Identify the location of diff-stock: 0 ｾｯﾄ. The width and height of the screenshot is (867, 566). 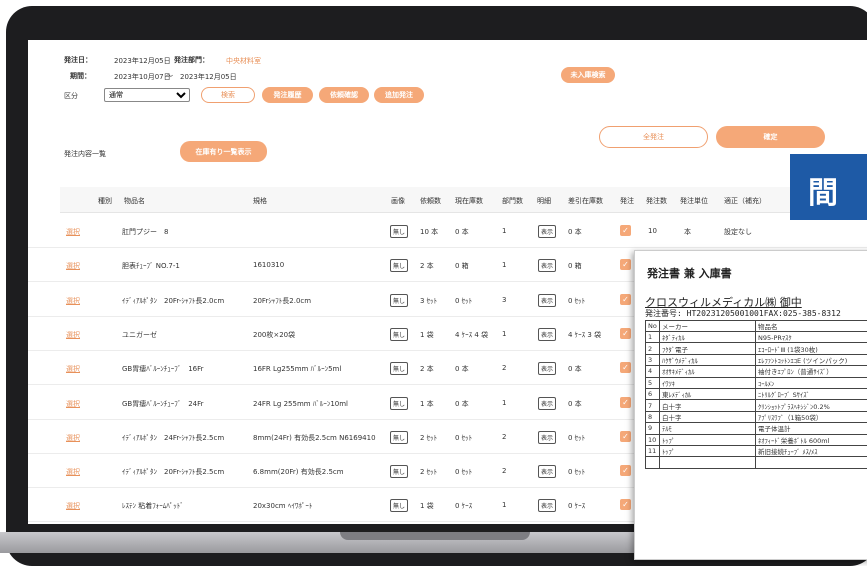
(576, 301).